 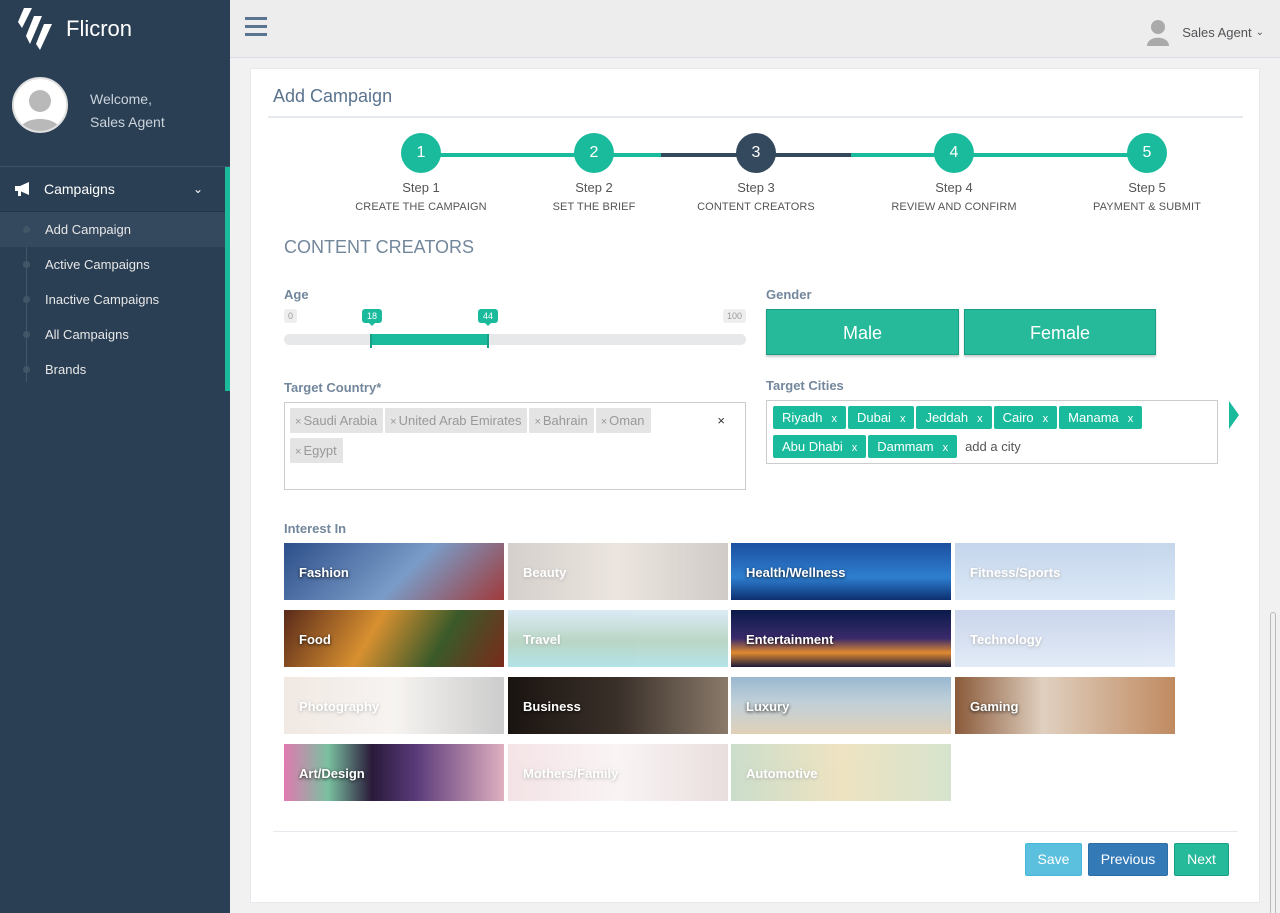 What do you see at coordinates (994, 706) in the screenshot?
I see `interest-label: Gaming` at bounding box center [994, 706].